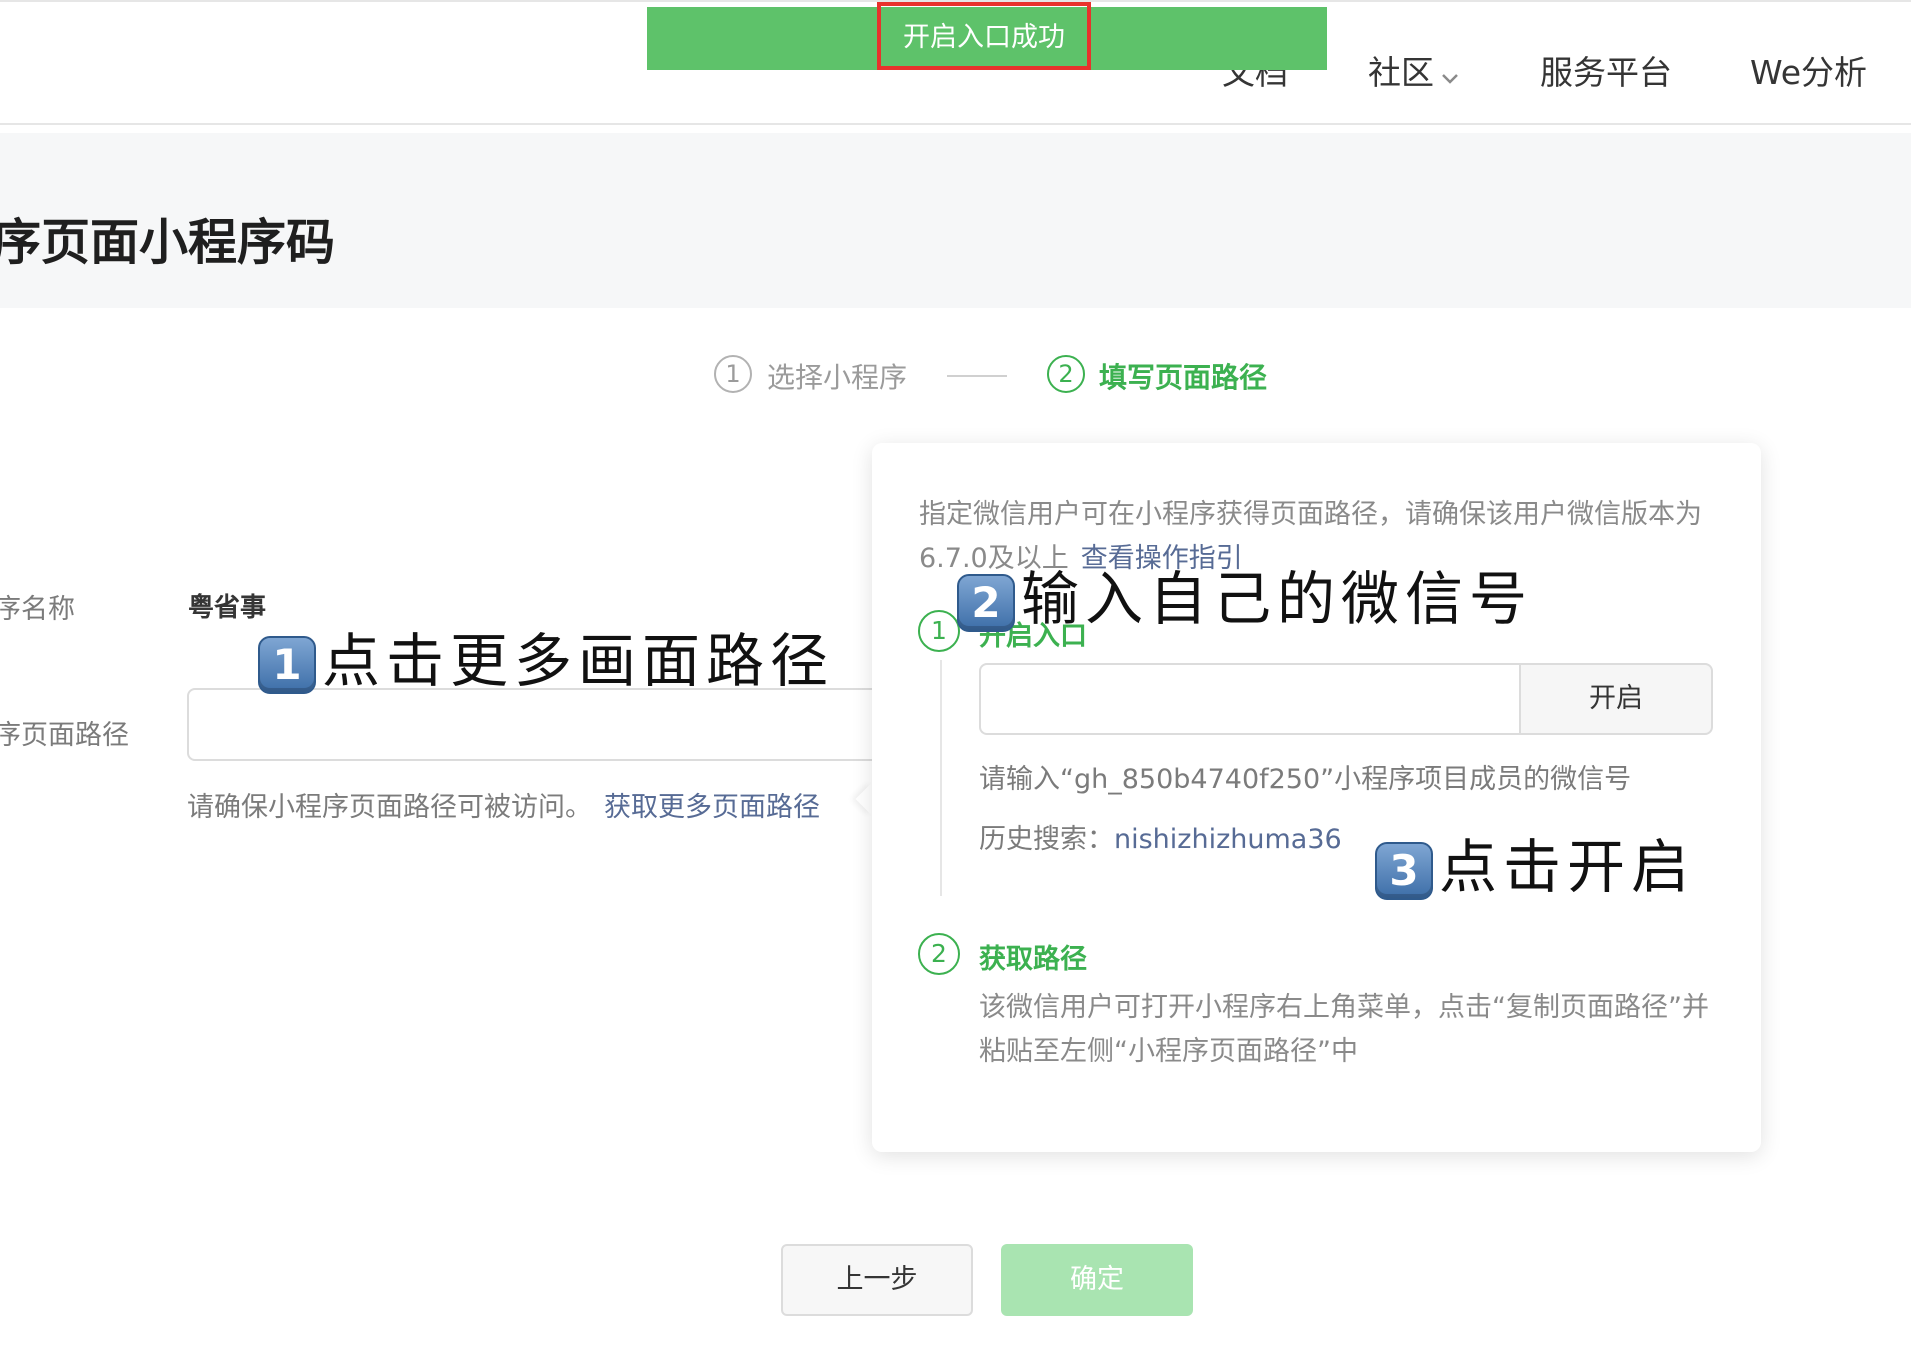  Describe the element at coordinates (877, 1280) in the screenshot. I see `prev-step-button: 上一步` at that location.